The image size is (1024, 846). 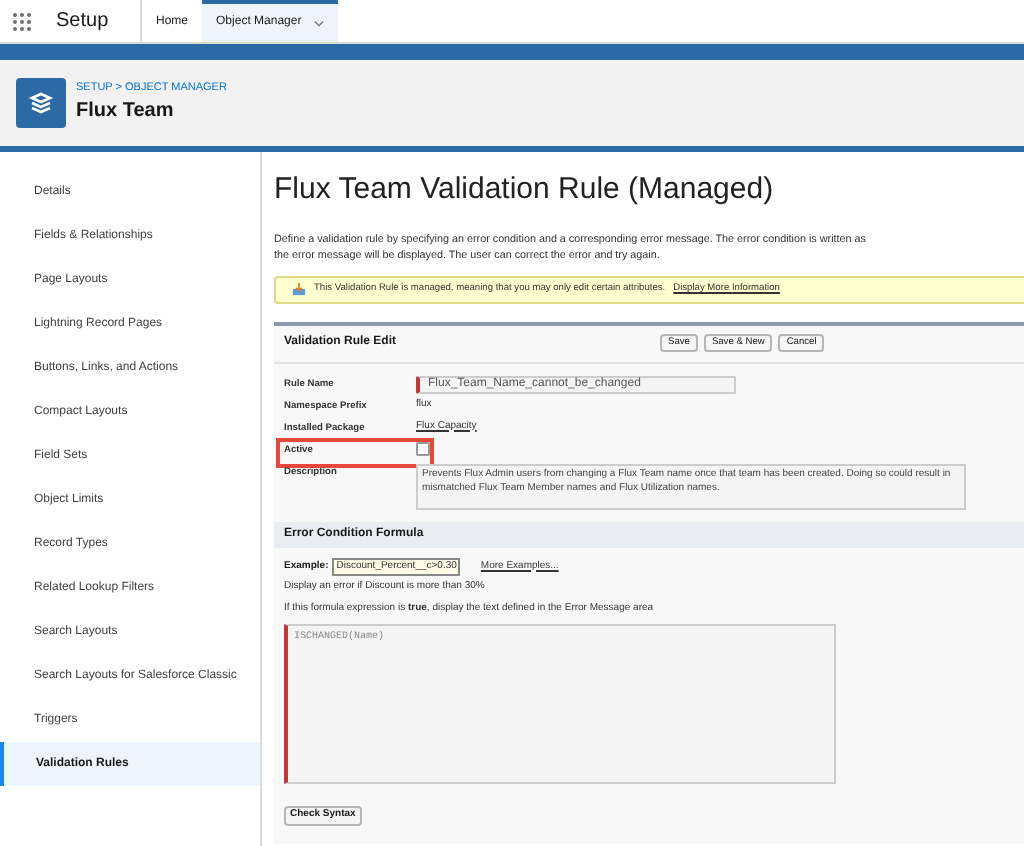 I want to click on app-launcher-icon, so click(x=22, y=21).